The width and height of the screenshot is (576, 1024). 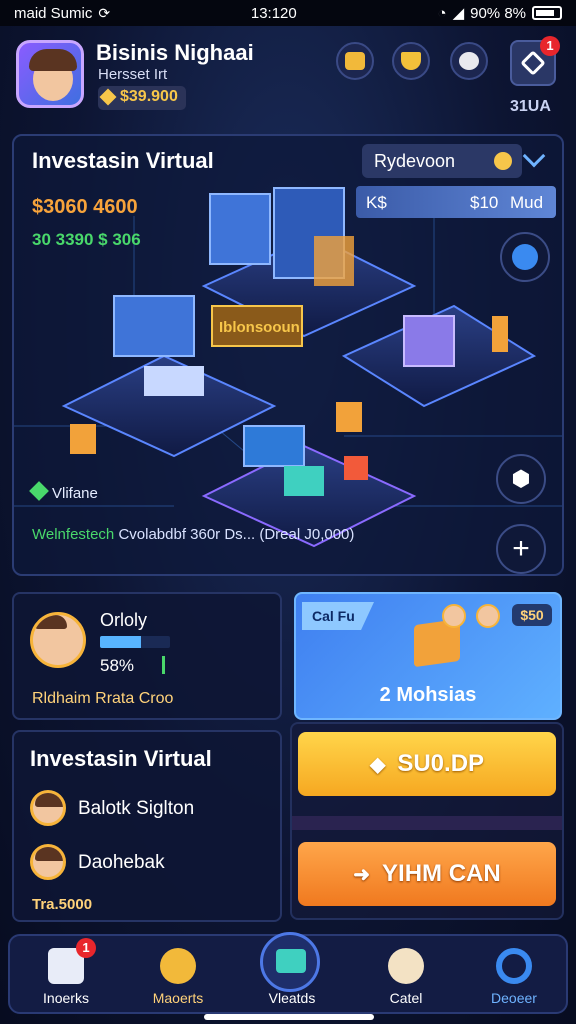 What do you see at coordinates (362, 874) in the screenshot?
I see `arrow-right-icon: ➜` at bounding box center [362, 874].